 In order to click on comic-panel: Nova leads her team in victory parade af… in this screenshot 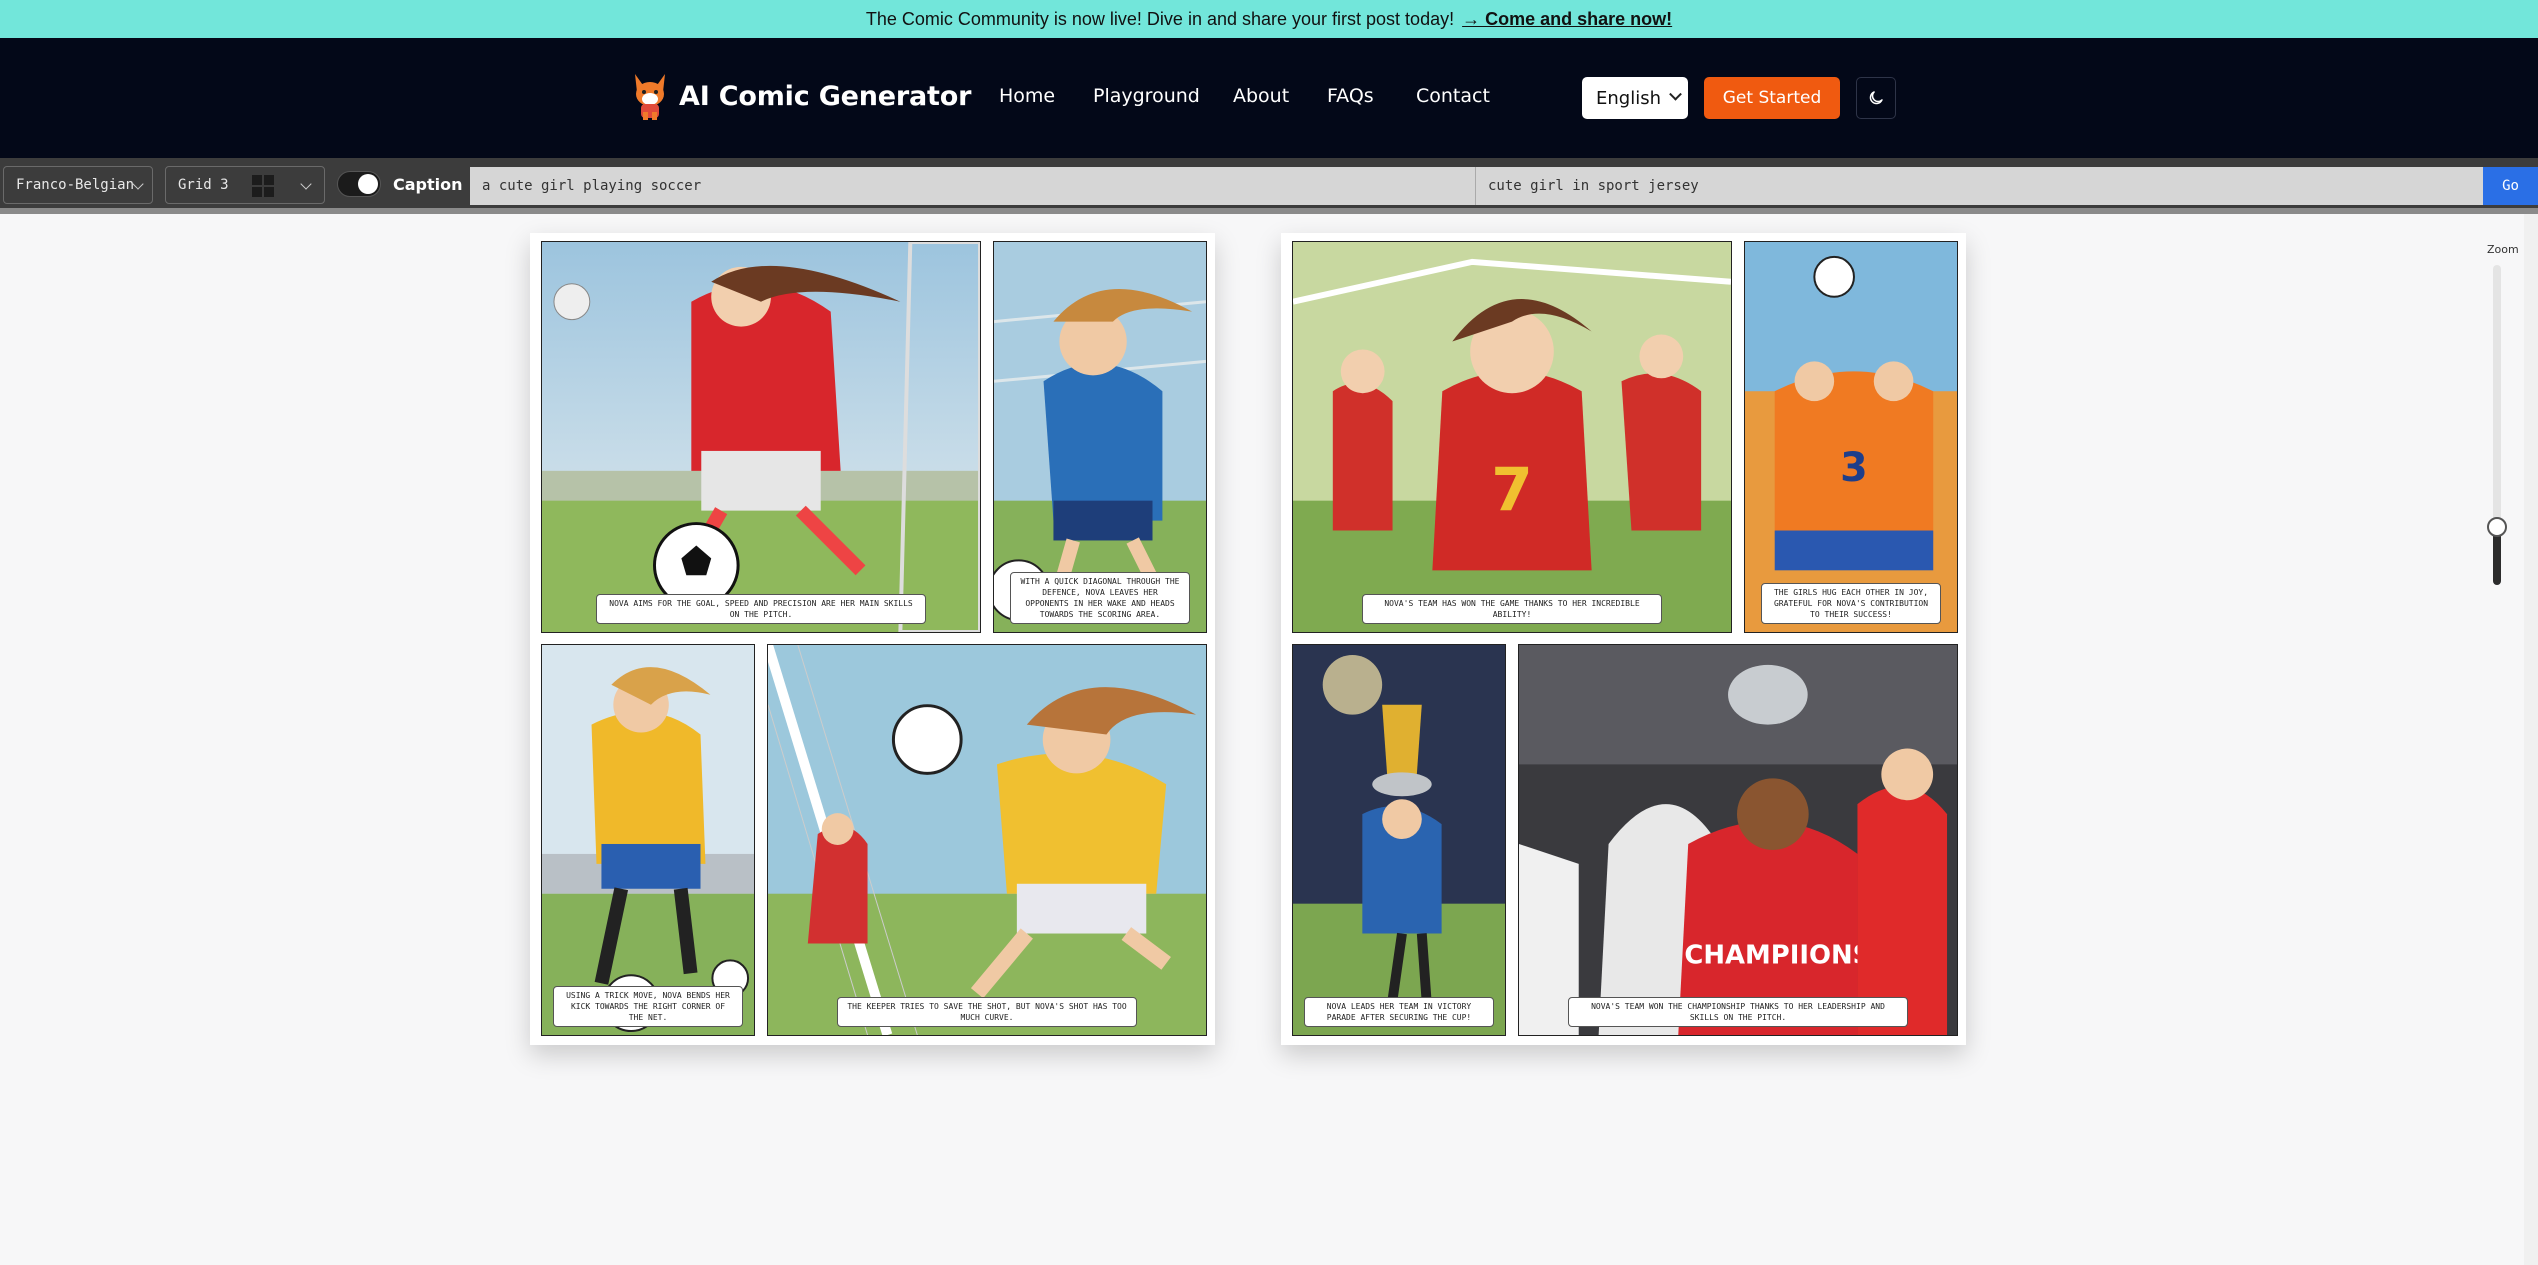, I will do `click(1399, 840)`.